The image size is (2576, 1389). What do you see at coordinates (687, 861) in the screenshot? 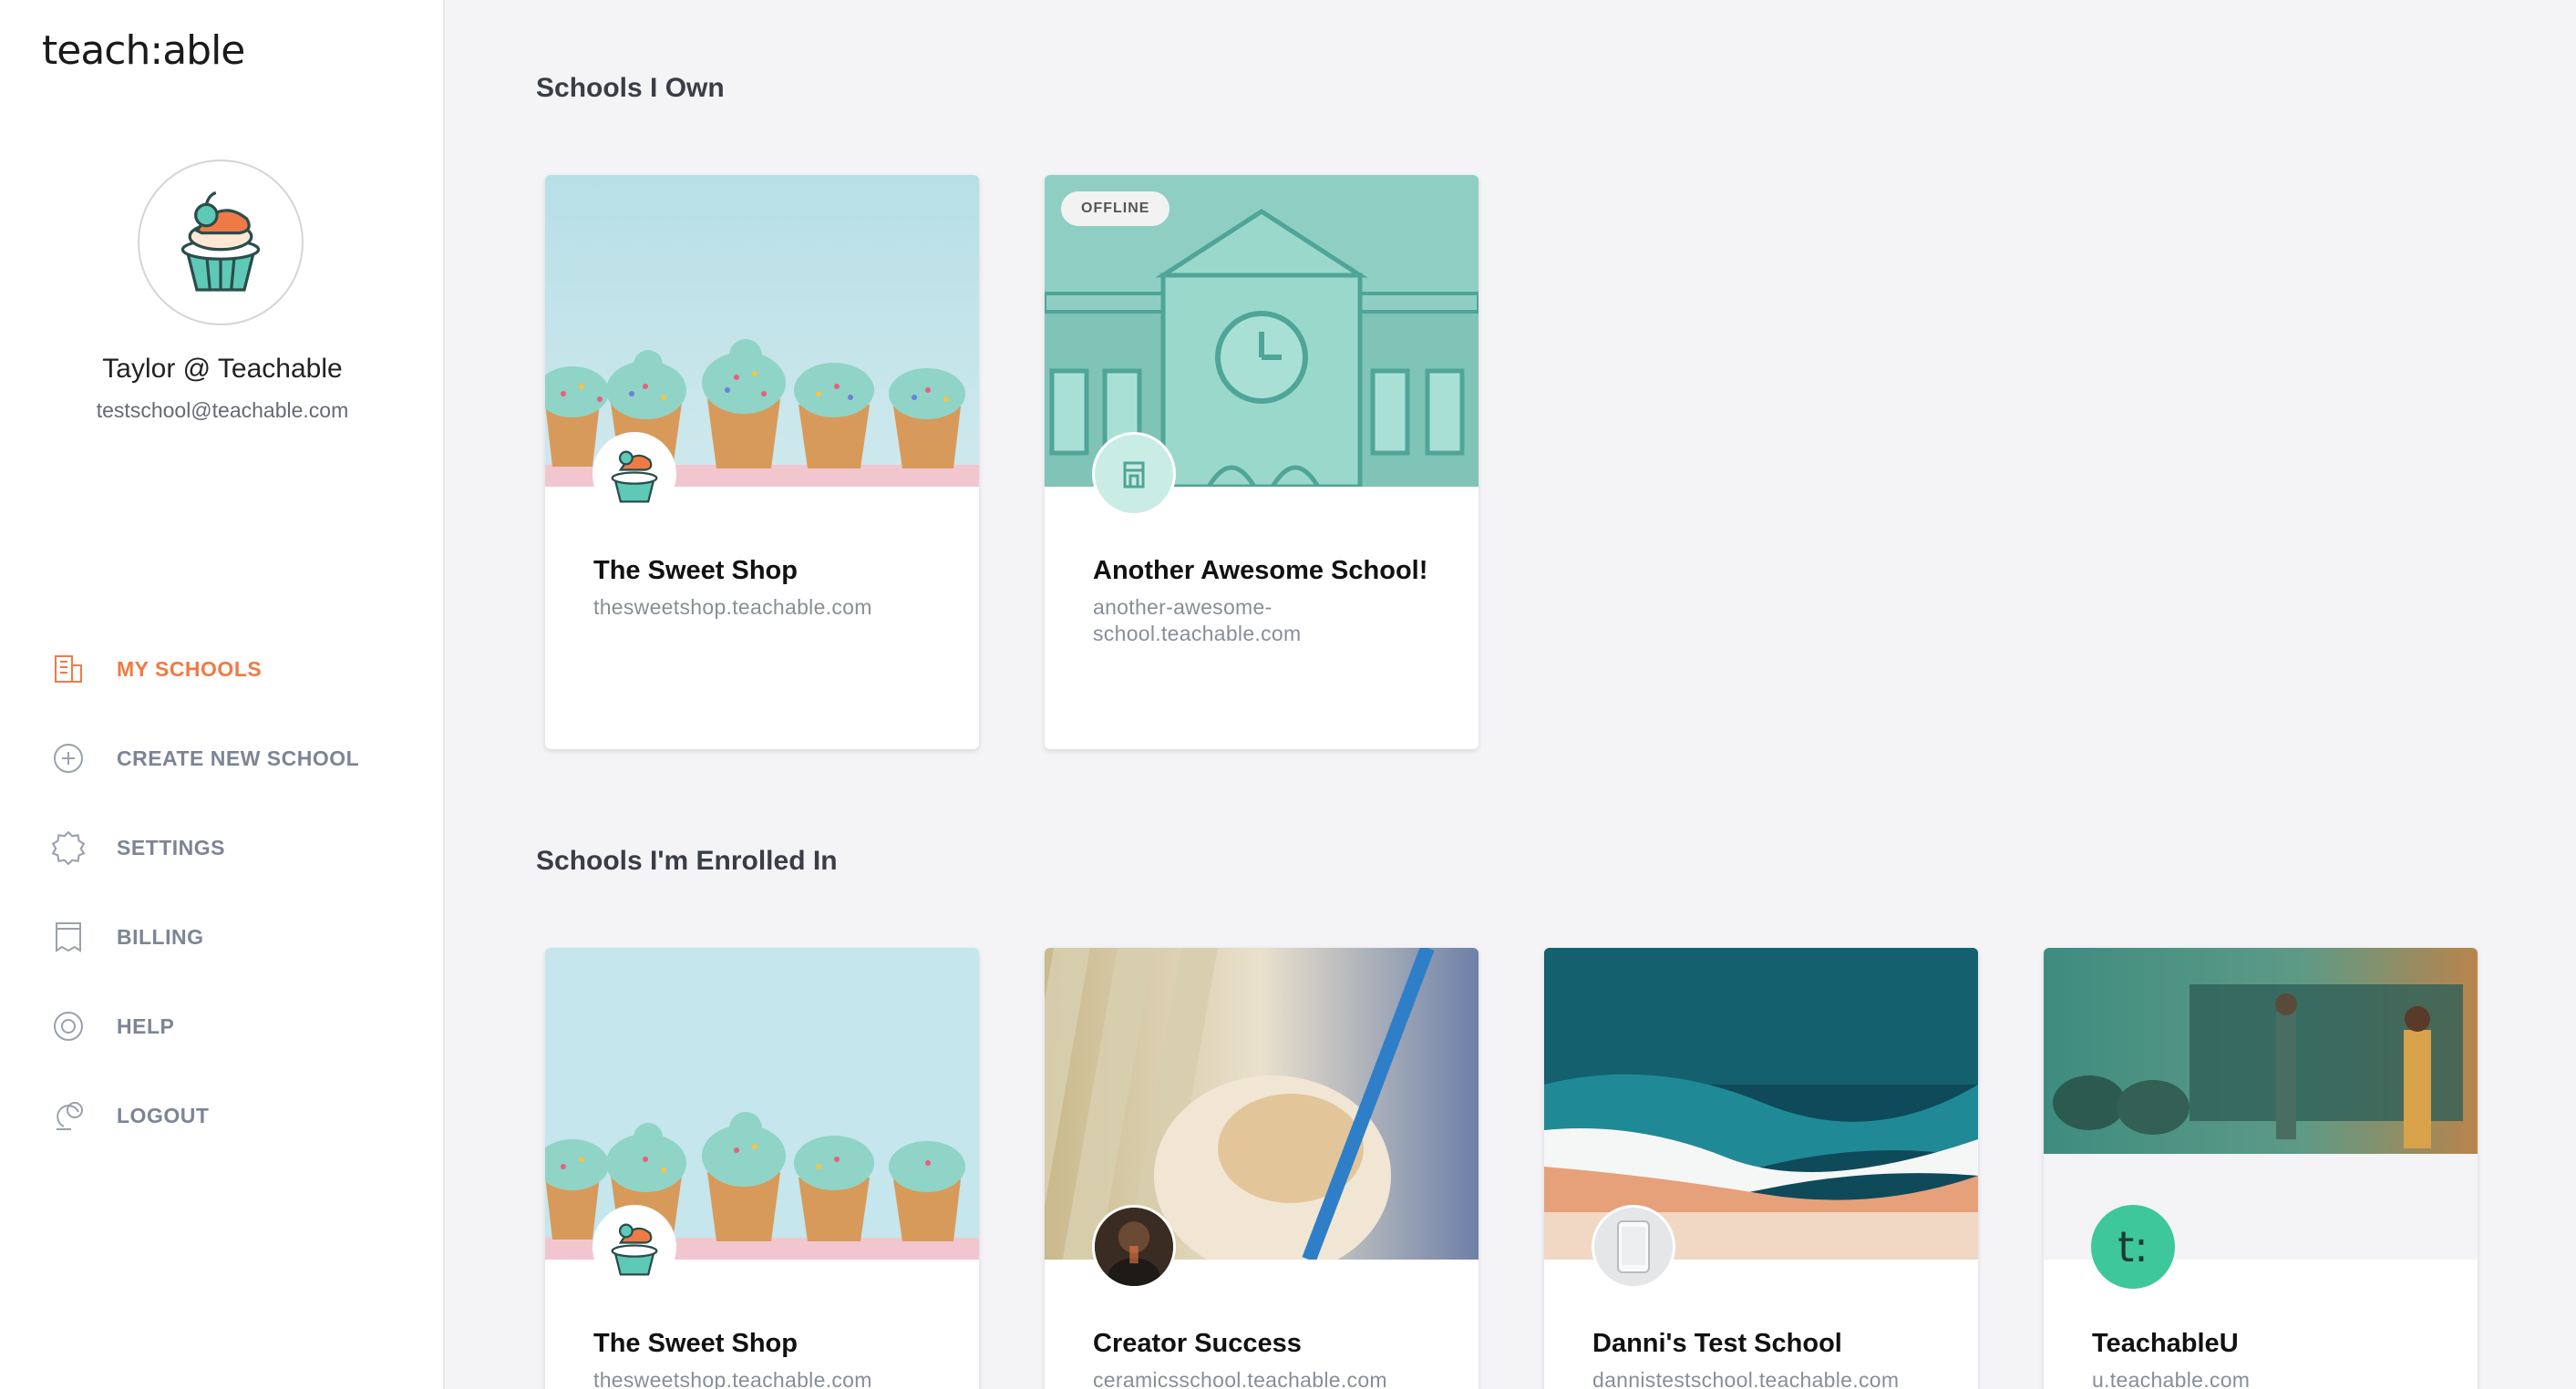
I see `enrolled-section-title: Schools I'm Enrolled In` at bounding box center [687, 861].